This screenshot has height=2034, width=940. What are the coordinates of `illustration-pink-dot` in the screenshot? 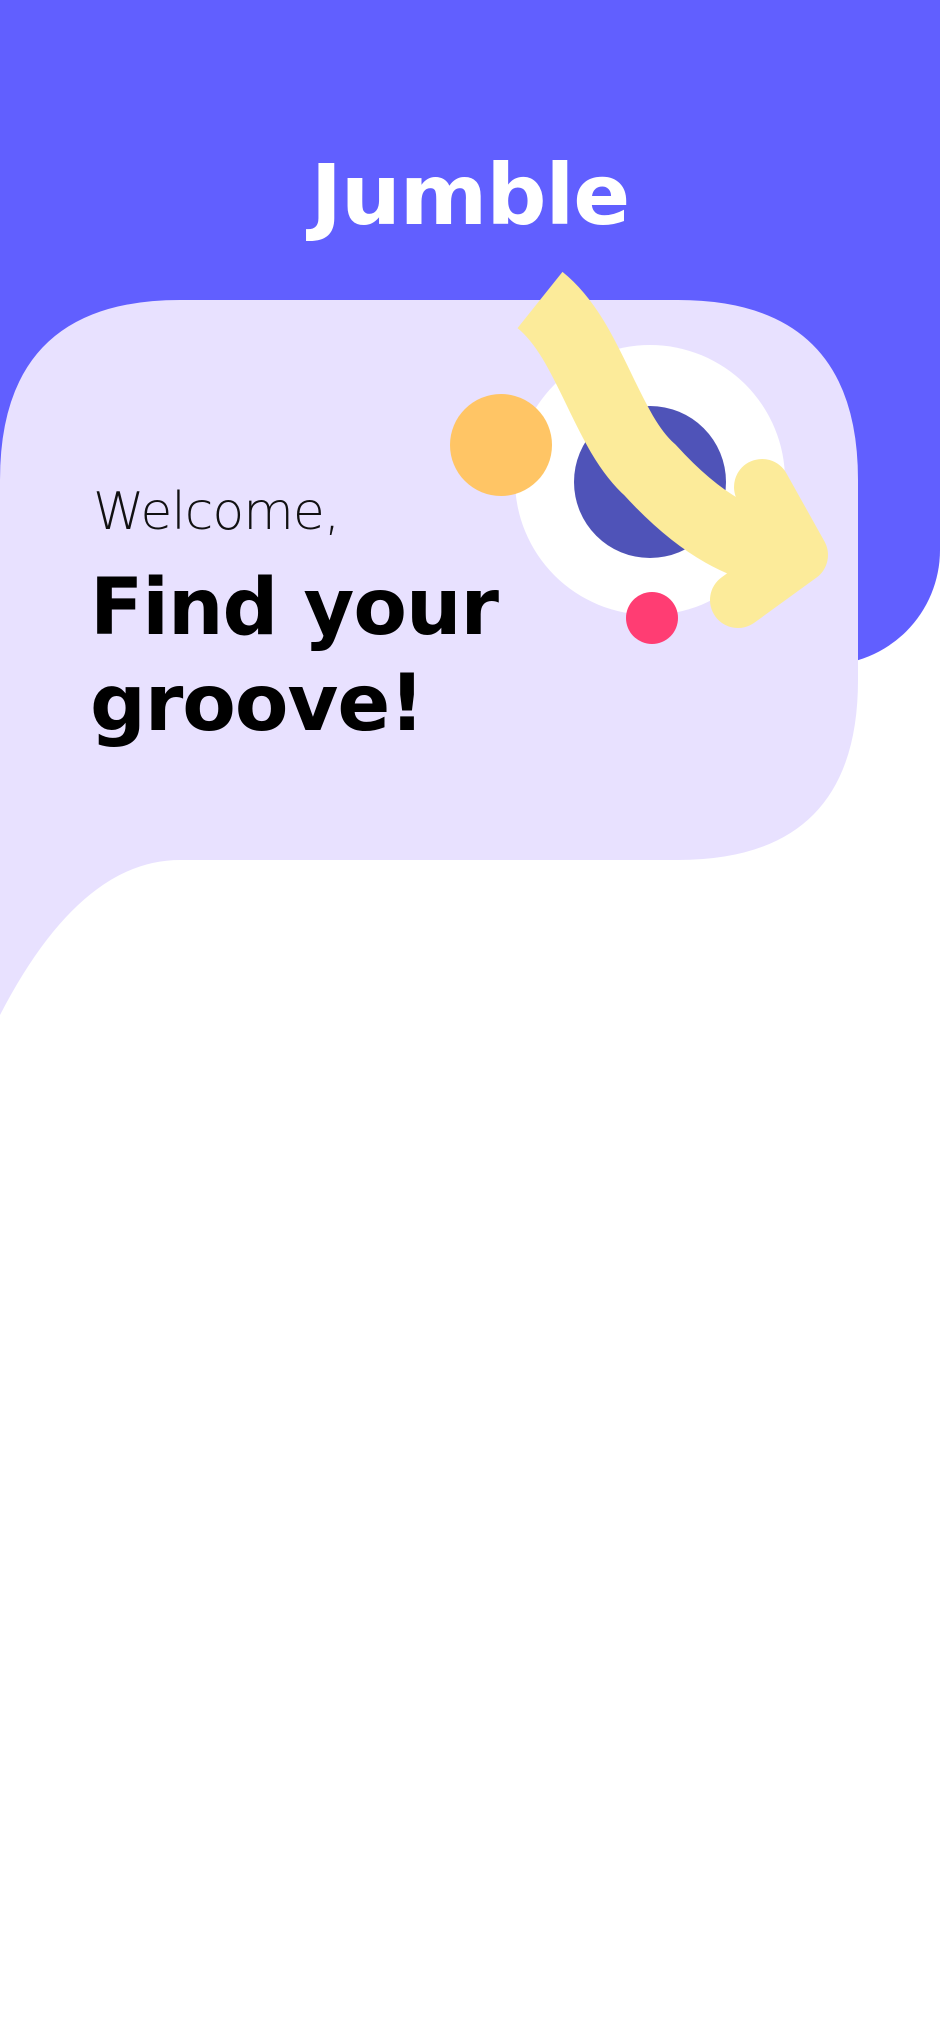 It's located at (652, 618).